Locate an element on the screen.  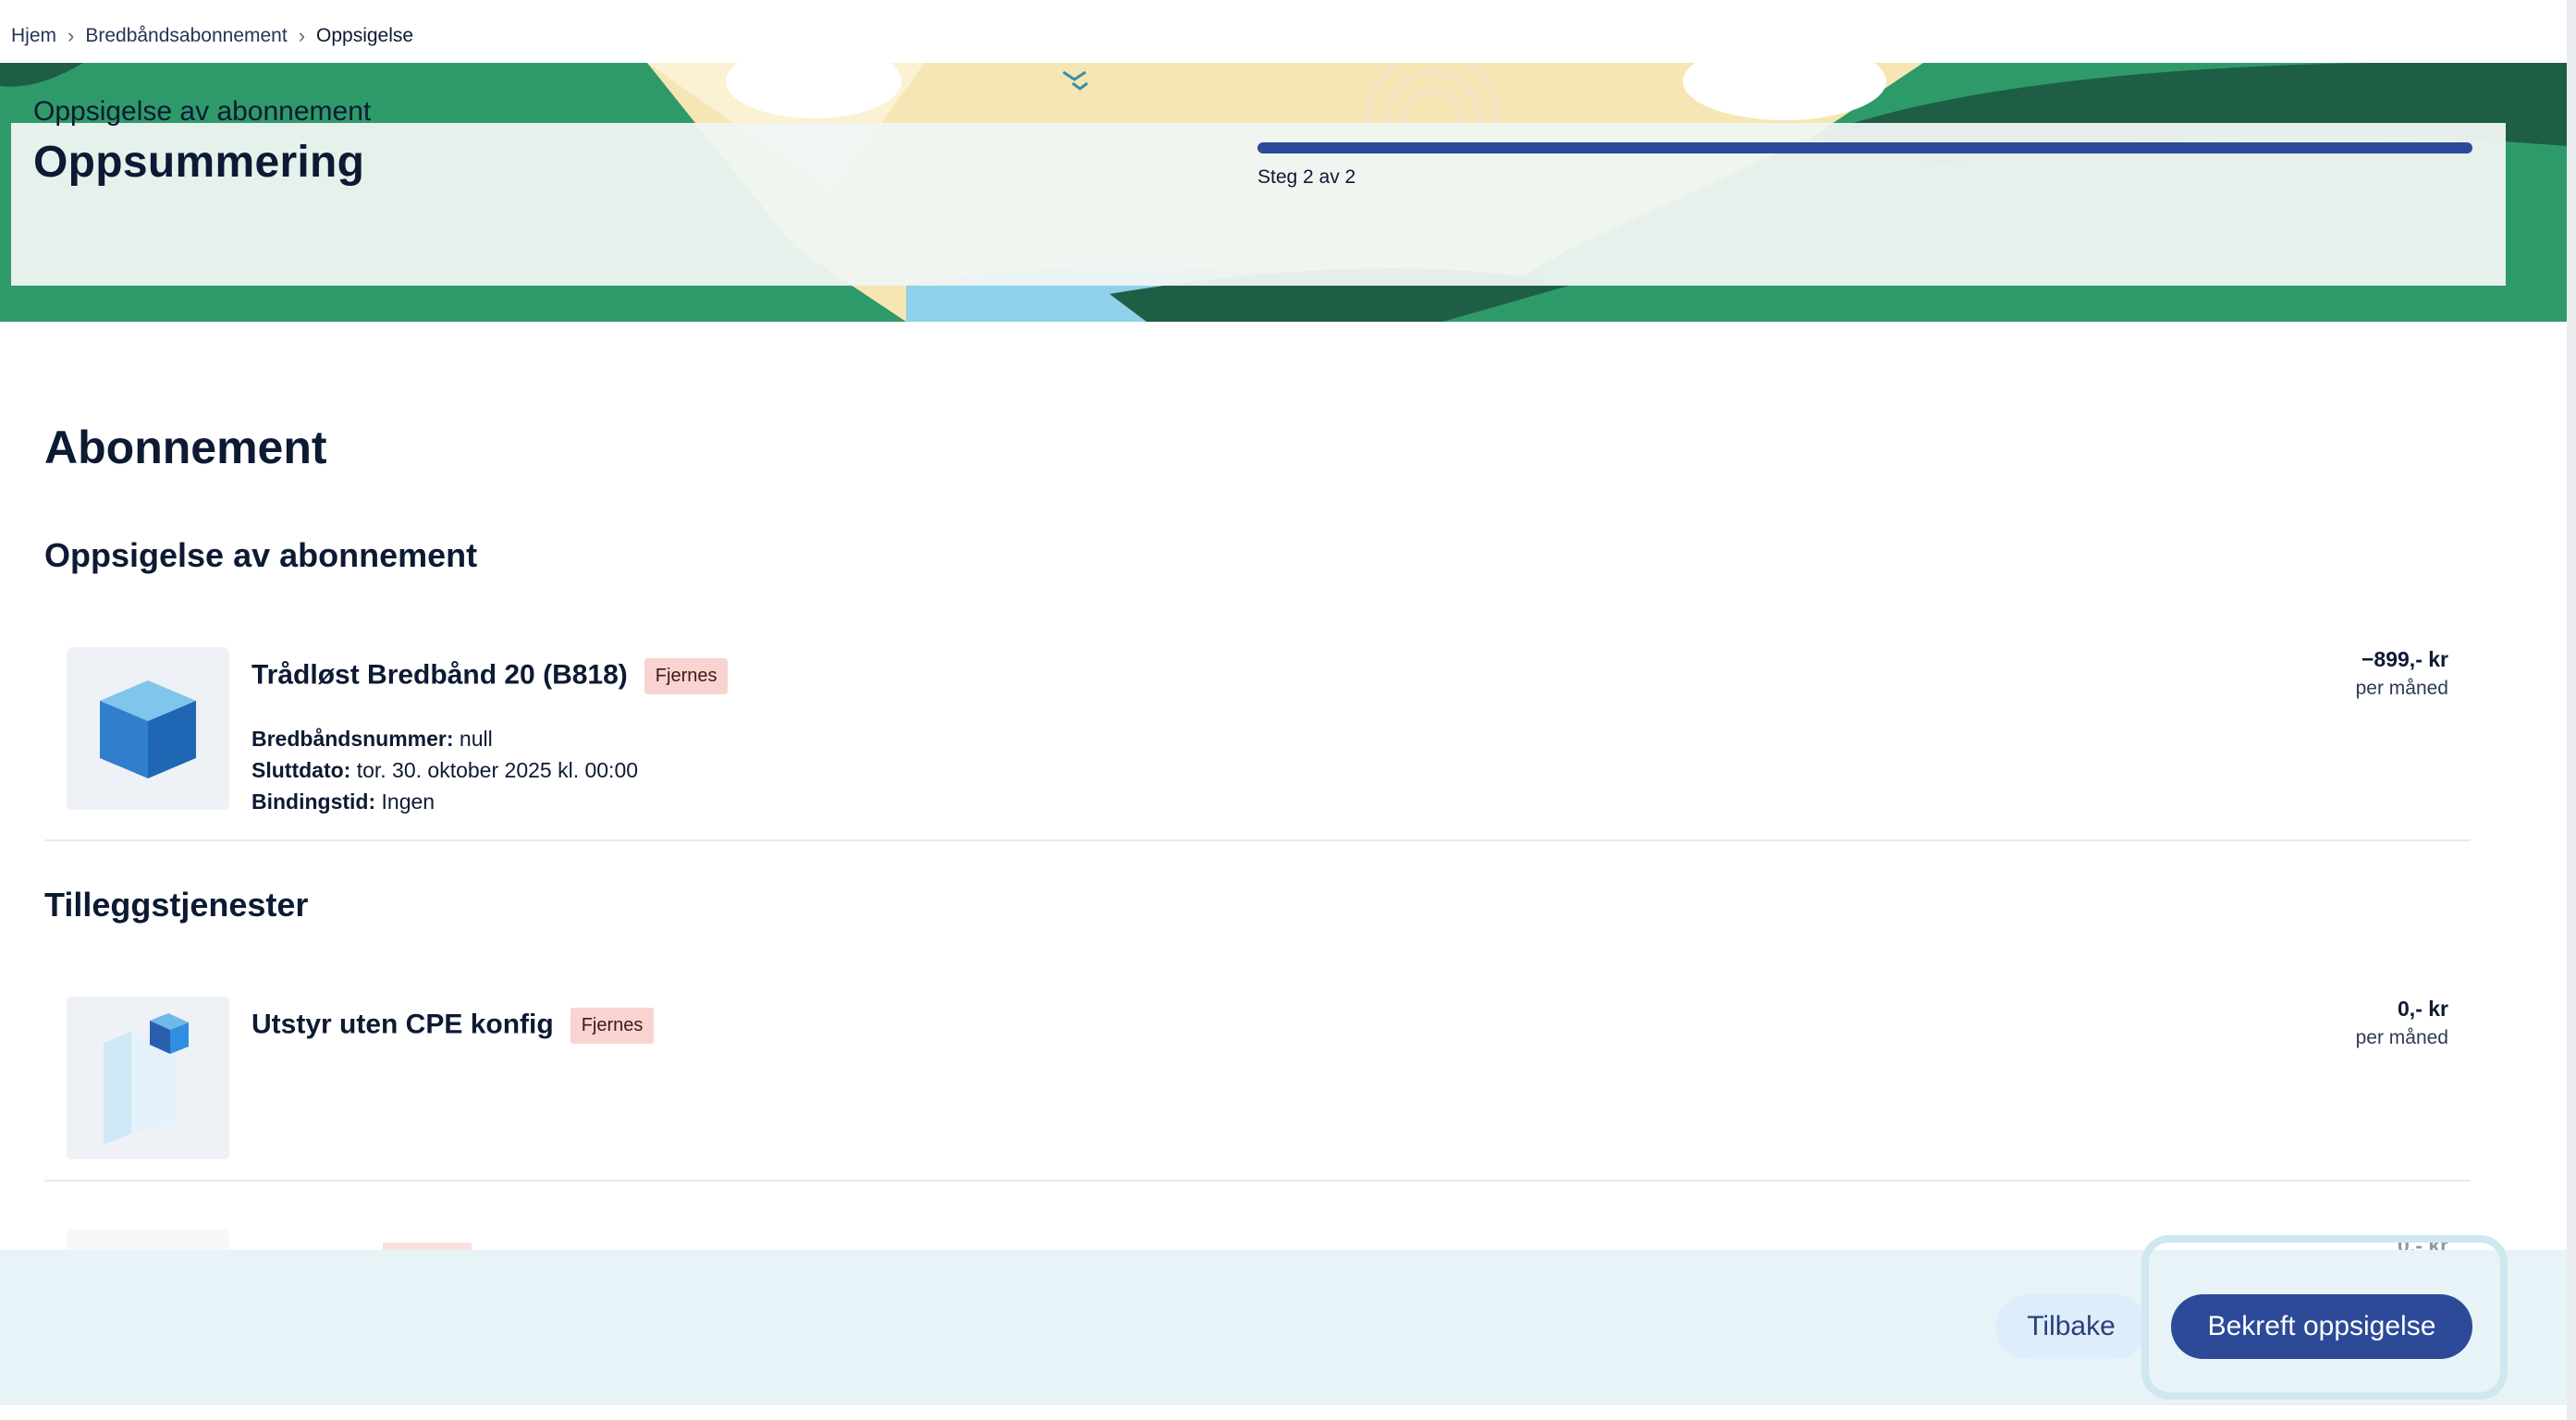
price: 0,- kr per måned is located at coordinates (2402, 1023).